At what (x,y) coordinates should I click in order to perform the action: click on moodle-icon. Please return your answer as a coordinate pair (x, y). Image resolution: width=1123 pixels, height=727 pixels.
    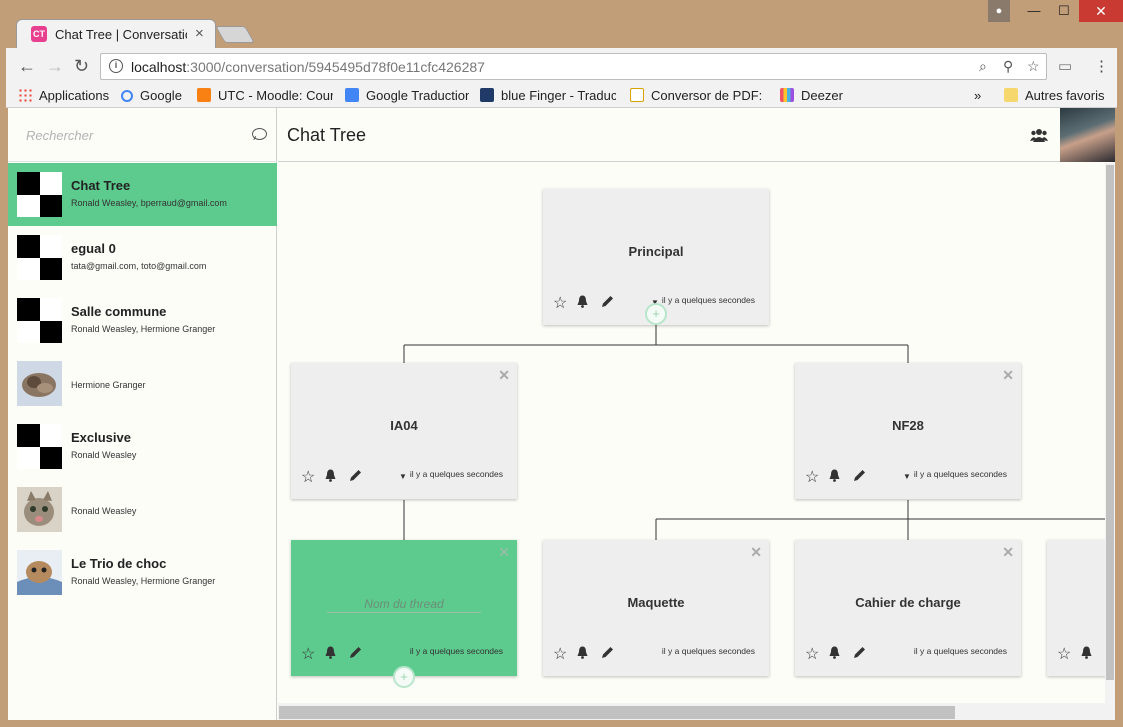
    Looking at the image, I should click on (204, 95).